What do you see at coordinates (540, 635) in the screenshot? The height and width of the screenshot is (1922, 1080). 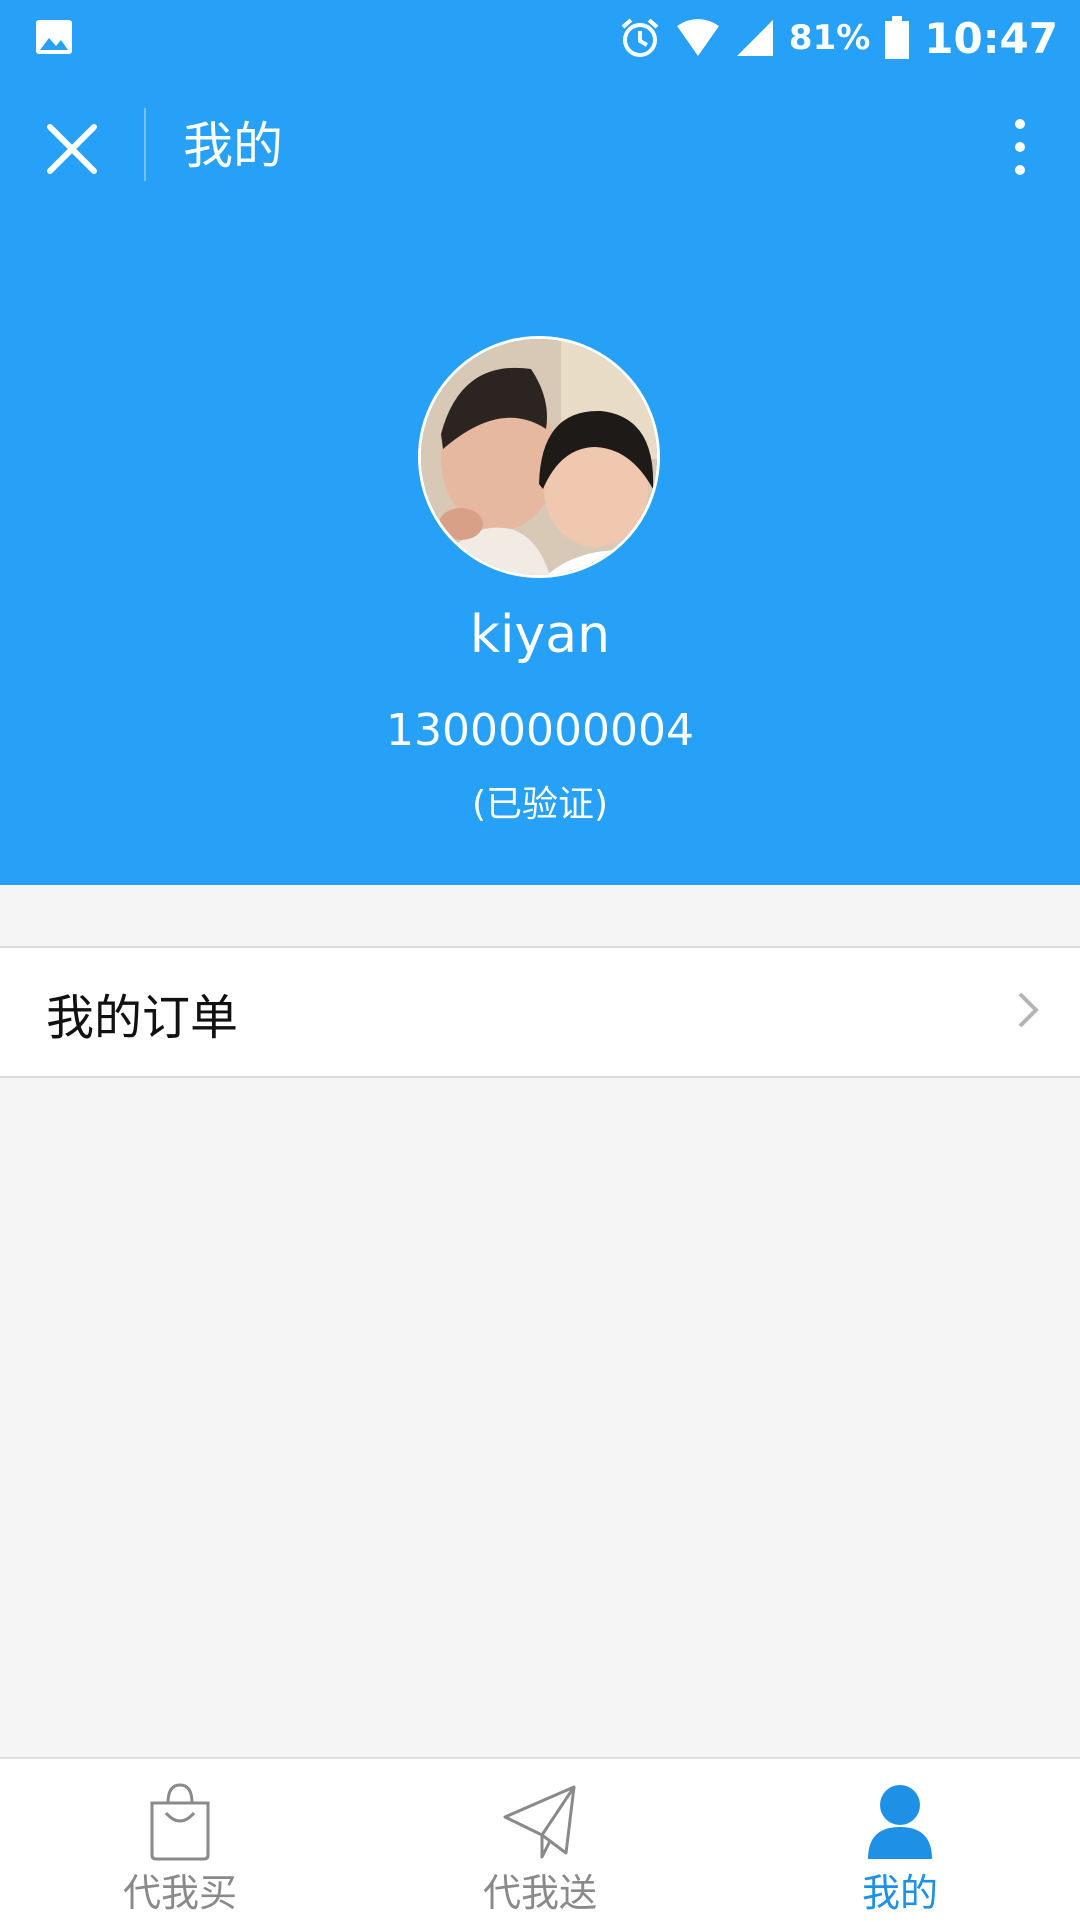 I see `username: kiyan` at bounding box center [540, 635].